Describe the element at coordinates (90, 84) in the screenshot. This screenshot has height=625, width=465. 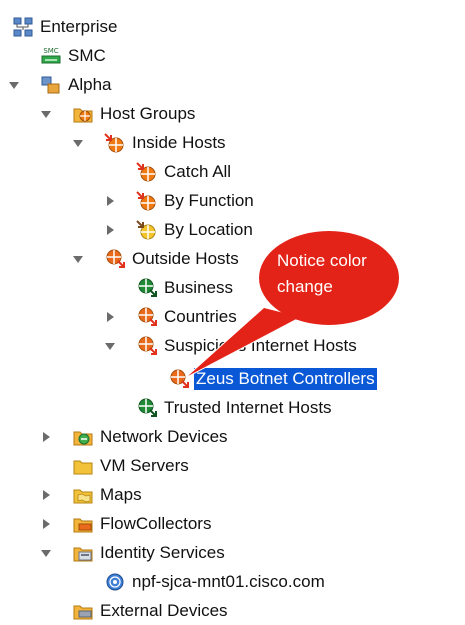
I see `tree-item-label: Alpha` at that location.